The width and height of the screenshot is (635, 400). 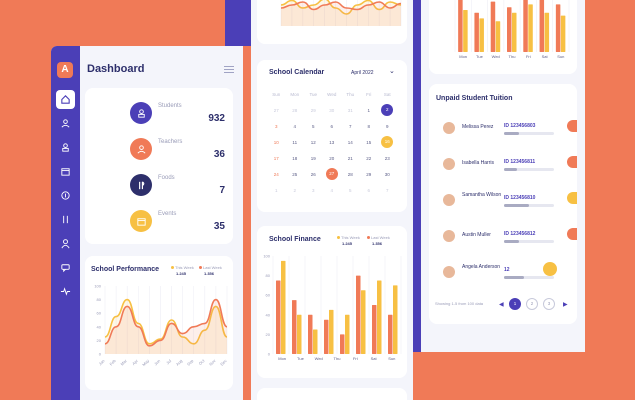 What do you see at coordinates (65, 195) in the screenshot?
I see `sidebar-item-finance` at bounding box center [65, 195].